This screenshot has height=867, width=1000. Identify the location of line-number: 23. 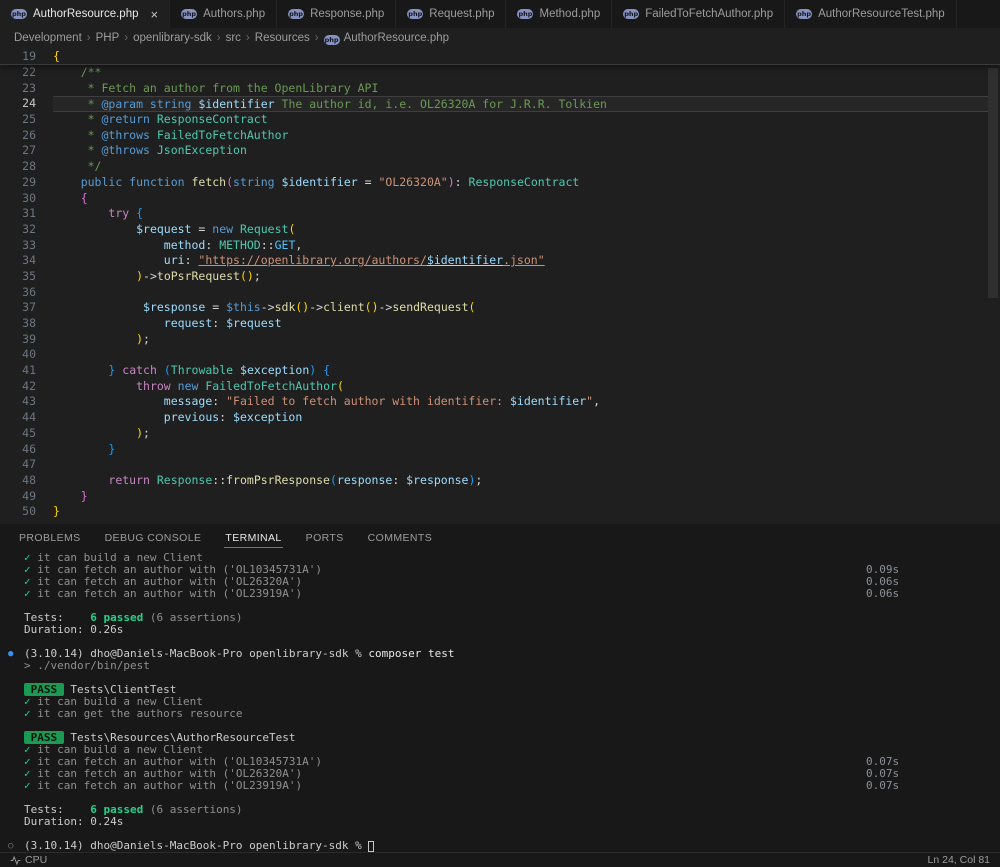
(26, 89).